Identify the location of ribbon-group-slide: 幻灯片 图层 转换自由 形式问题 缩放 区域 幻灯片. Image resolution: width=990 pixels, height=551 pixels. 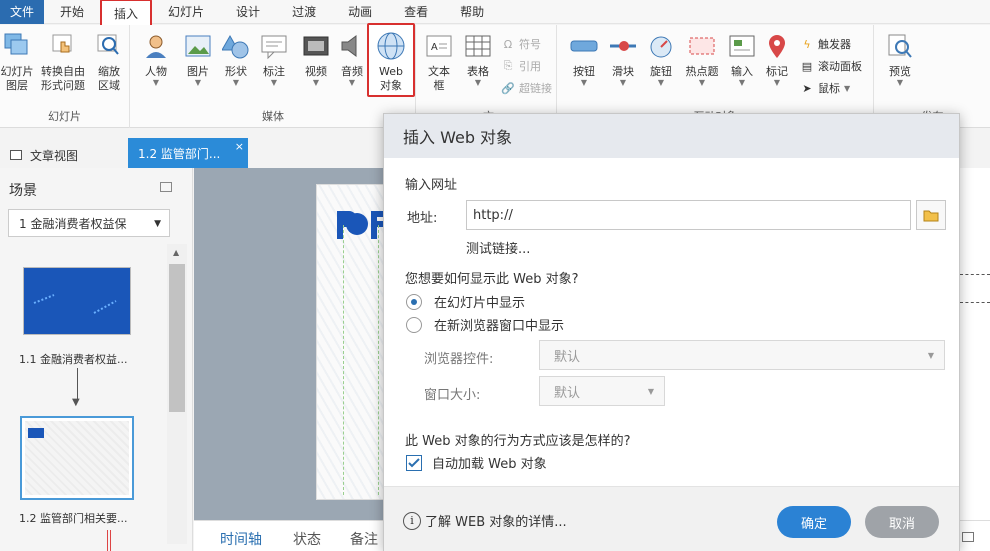
(65, 76).